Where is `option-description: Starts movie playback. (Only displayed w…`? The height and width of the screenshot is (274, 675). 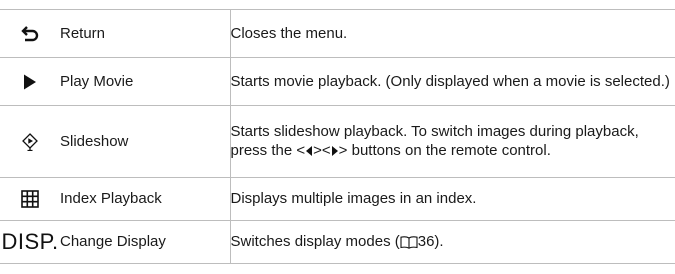 option-description: Starts movie playback. (Only displayed w… is located at coordinates (452, 81).